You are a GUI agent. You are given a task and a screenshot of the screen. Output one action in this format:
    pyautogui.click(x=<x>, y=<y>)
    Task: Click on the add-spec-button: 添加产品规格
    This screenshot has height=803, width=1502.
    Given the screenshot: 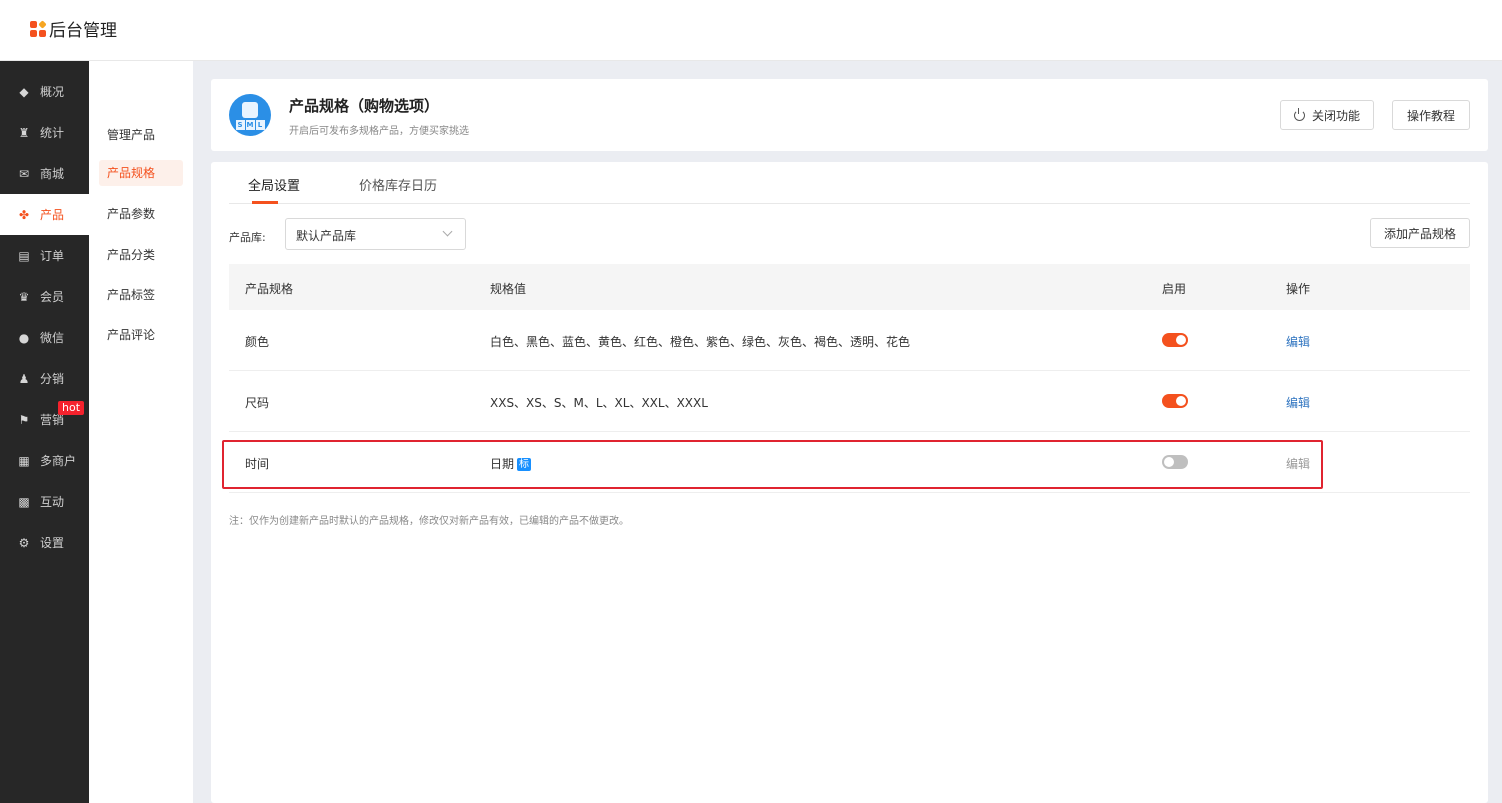 What is the action you would take?
    pyautogui.click(x=1420, y=233)
    